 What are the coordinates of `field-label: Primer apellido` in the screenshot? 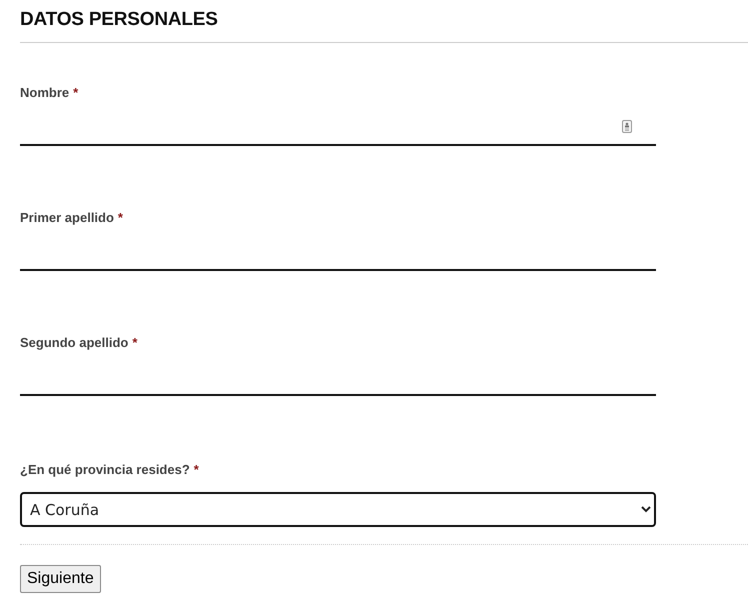 It's located at (67, 218).